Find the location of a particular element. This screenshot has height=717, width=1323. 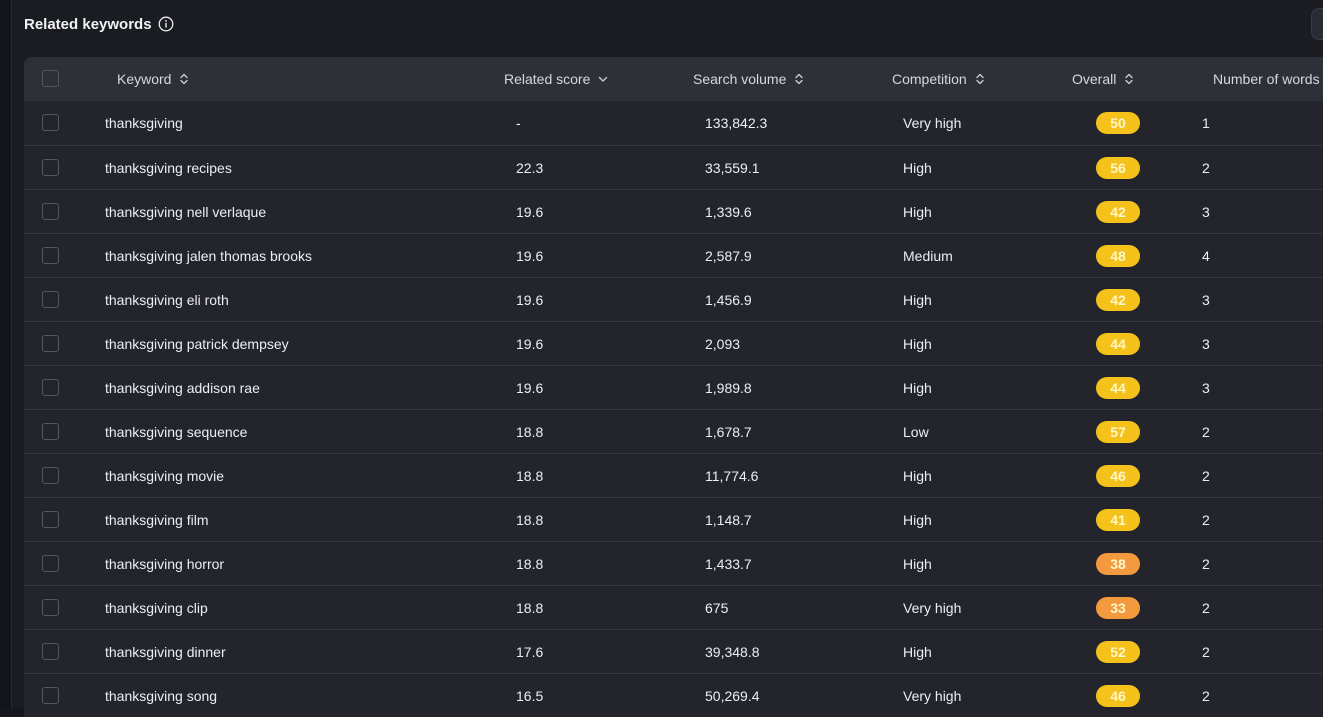

keyword-cell: thanksgiving jalen thomas brooks is located at coordinates (208, 256).